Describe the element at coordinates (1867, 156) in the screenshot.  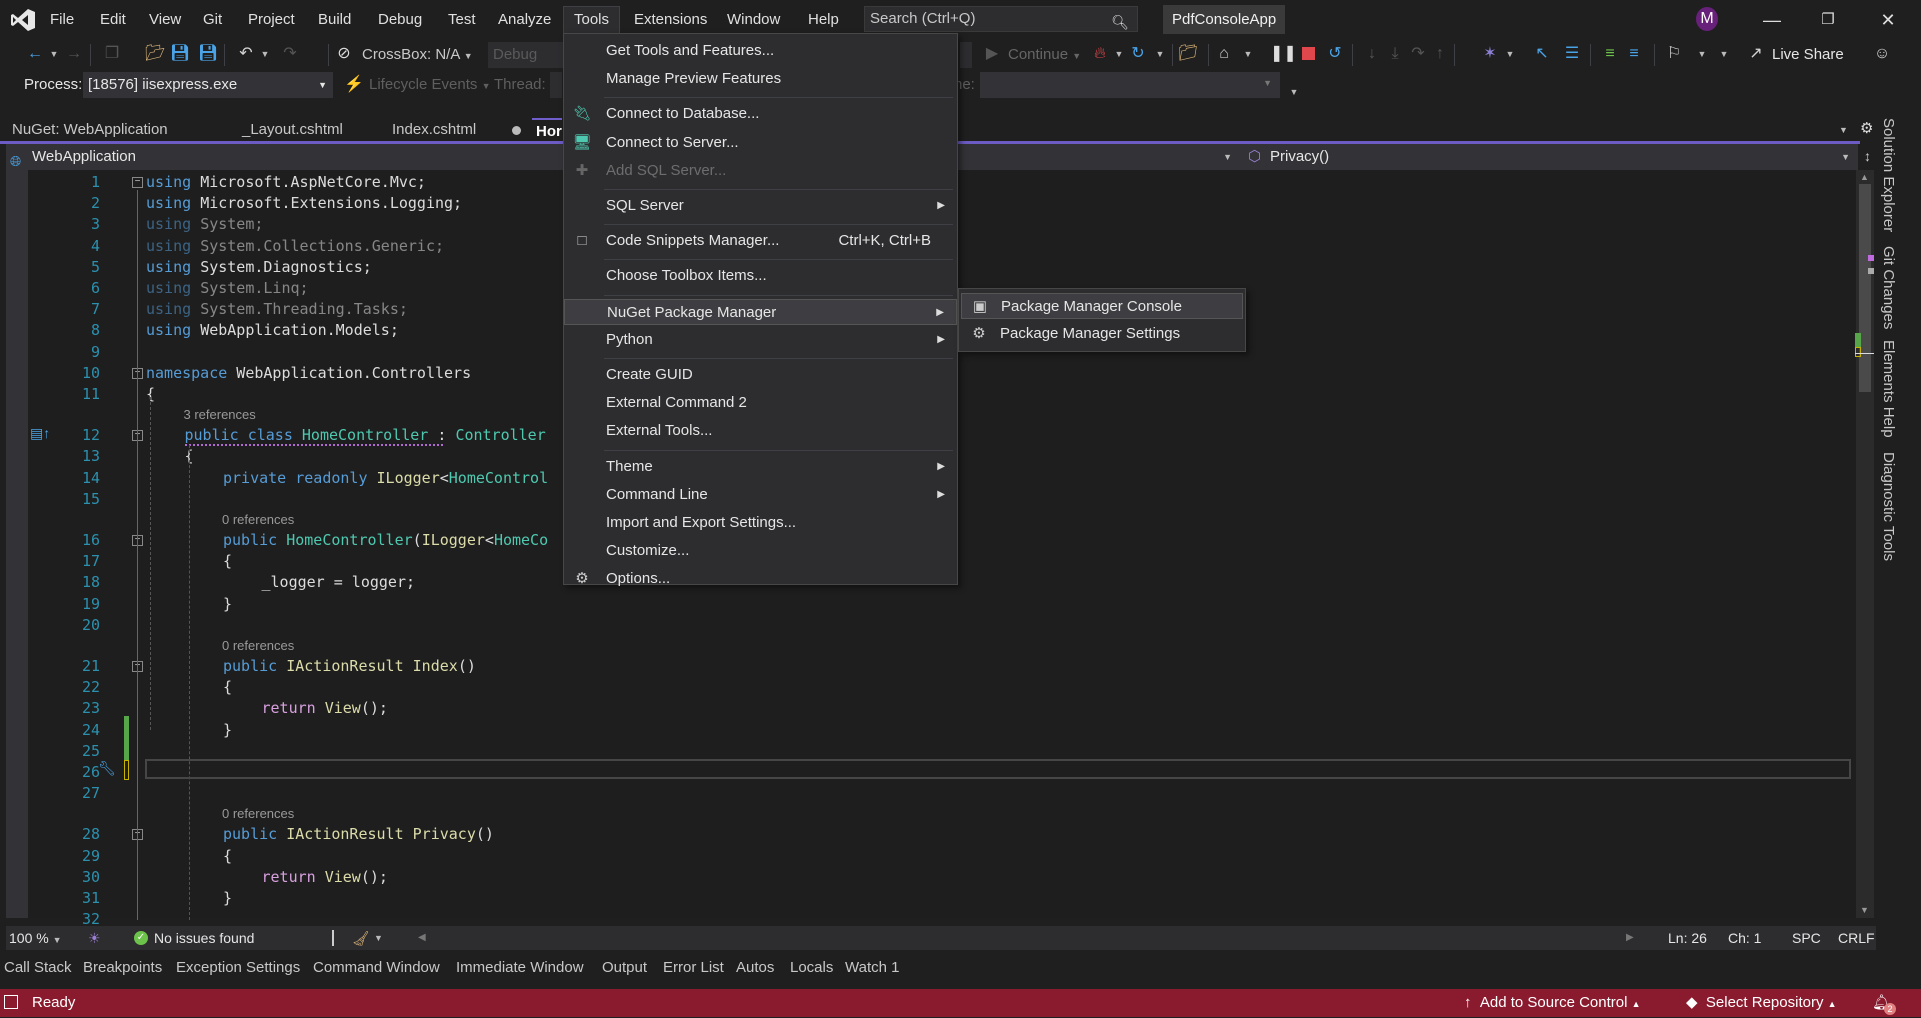
I see `split-editor-icon: ↕` at that location.